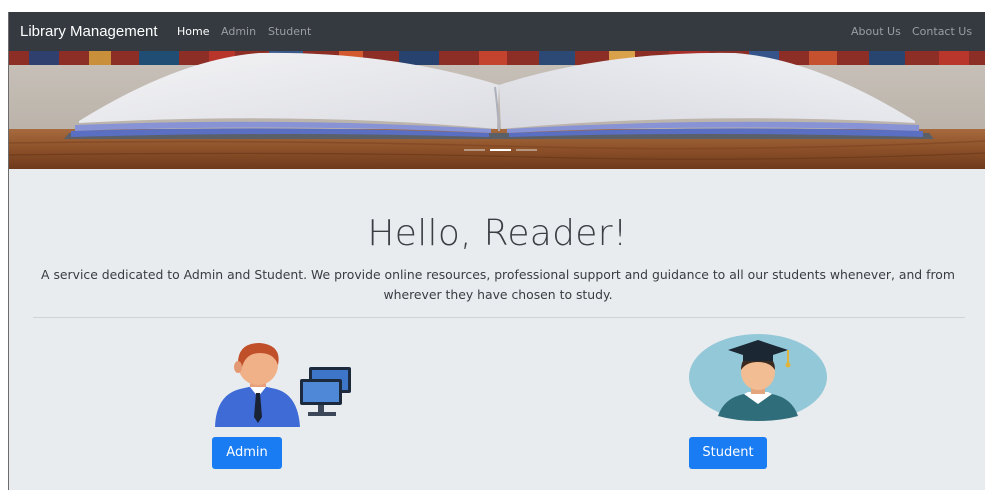 This screenshot has width=985, height=490. What do you see at coordinates (193, 31) in the screenshot?
I see `nav-link-home: Home` at bounding box center [193, 31].